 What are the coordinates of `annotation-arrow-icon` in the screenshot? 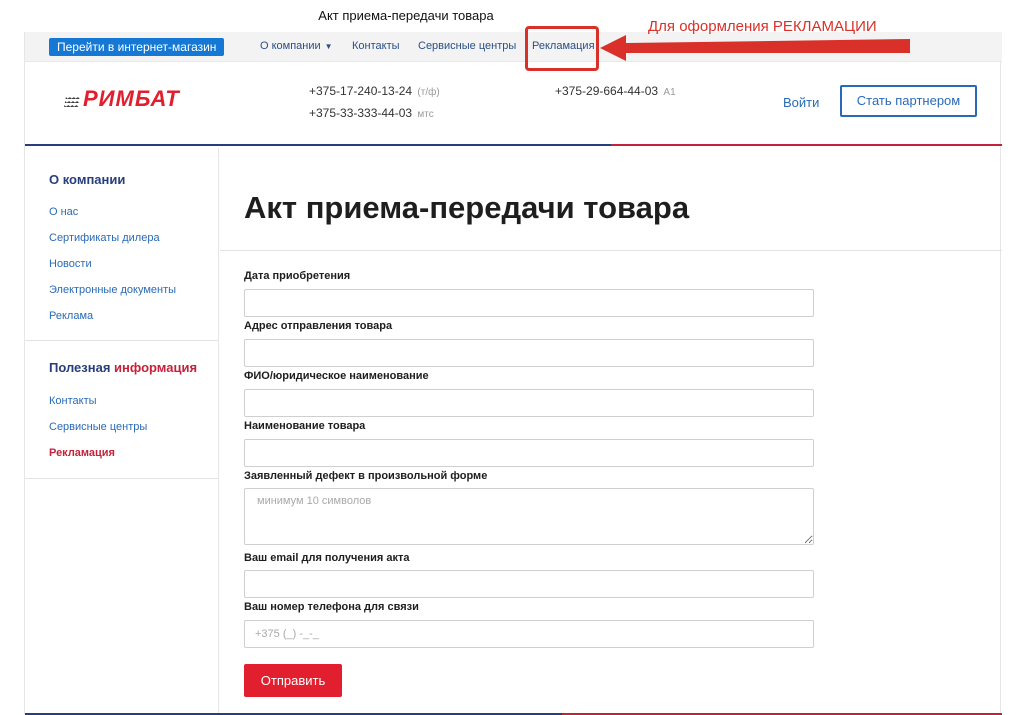 It's located at (755, 48).